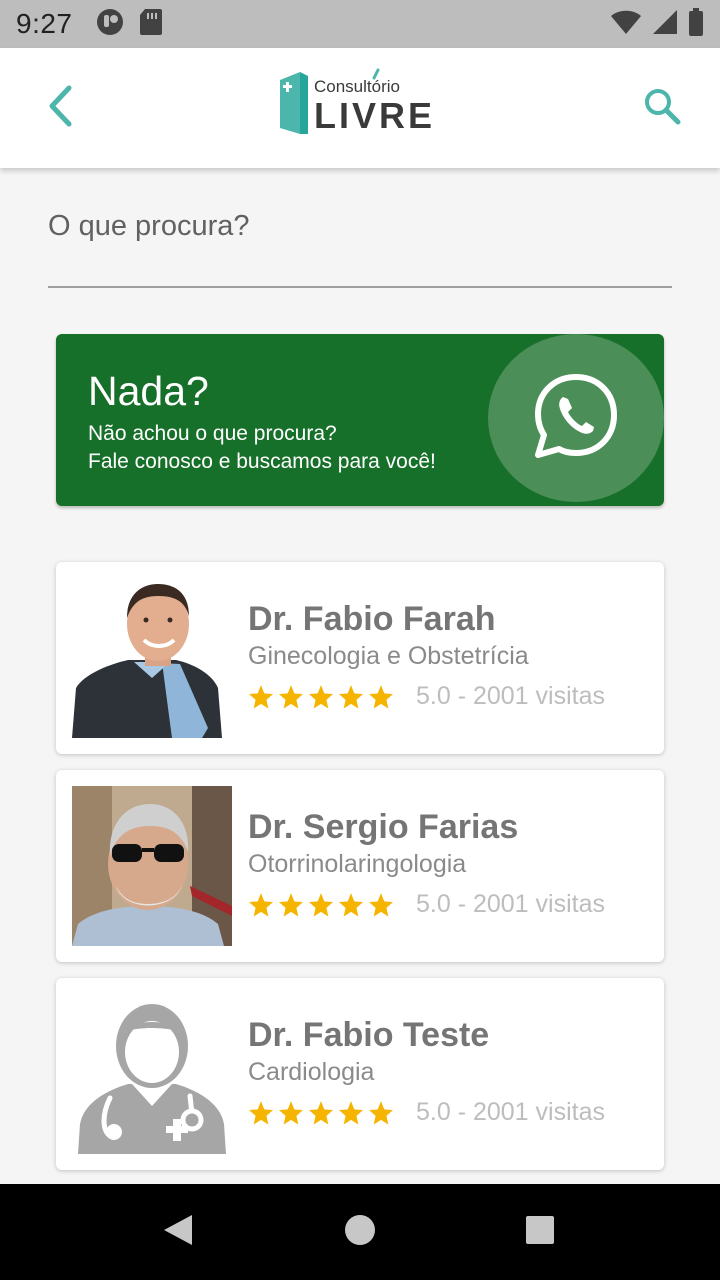 The height and width of the screenshot is (1280, 720). I want to click on app-logo: Consultório LIVRE, so click(361, 103).